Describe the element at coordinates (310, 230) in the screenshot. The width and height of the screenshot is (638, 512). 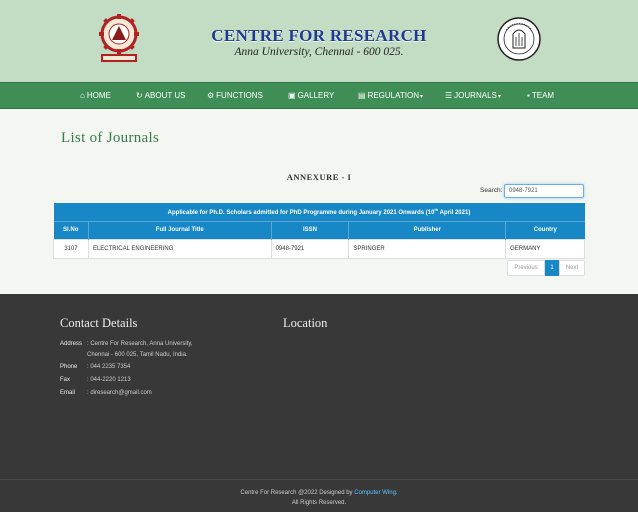
I see `col-header-issn: ISSN` at that location.